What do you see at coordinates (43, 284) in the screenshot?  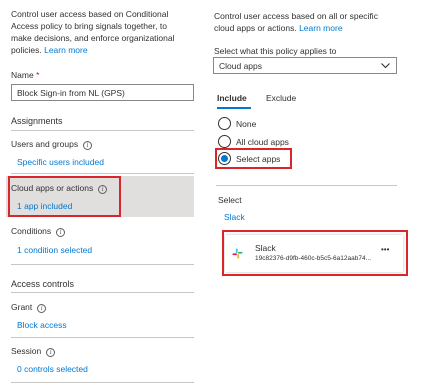 I see `access-controls-heading: Access controls` at bounding box center [43, 284].